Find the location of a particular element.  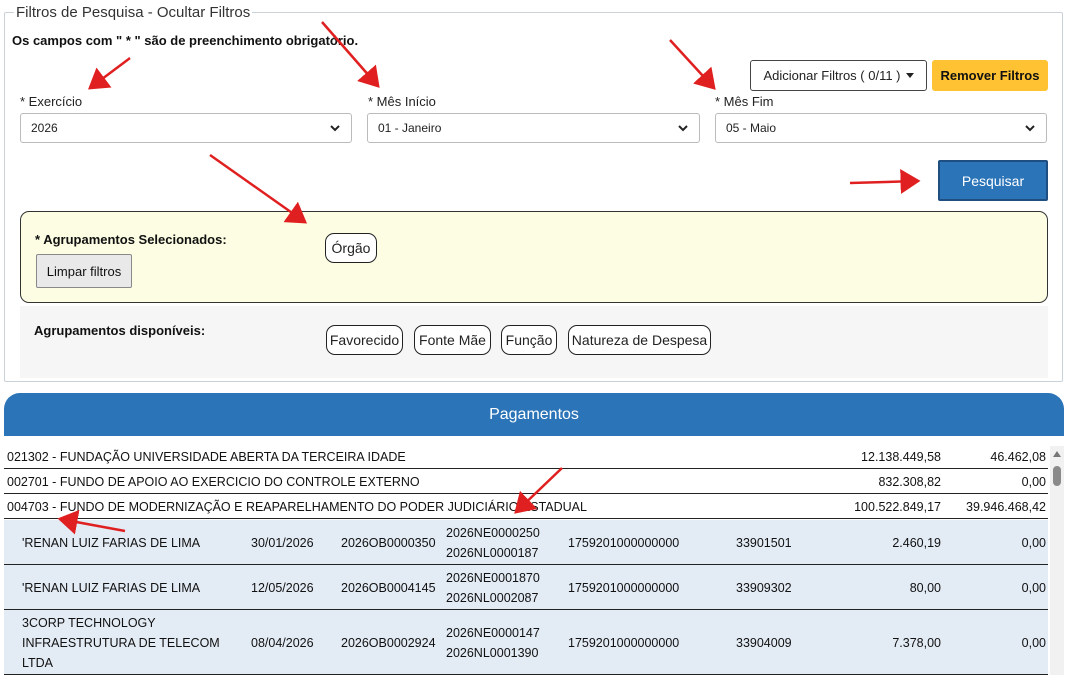

add-filters-button: Adicionar Filtros ( 0/11 ) is located at coordinates (838, 75).